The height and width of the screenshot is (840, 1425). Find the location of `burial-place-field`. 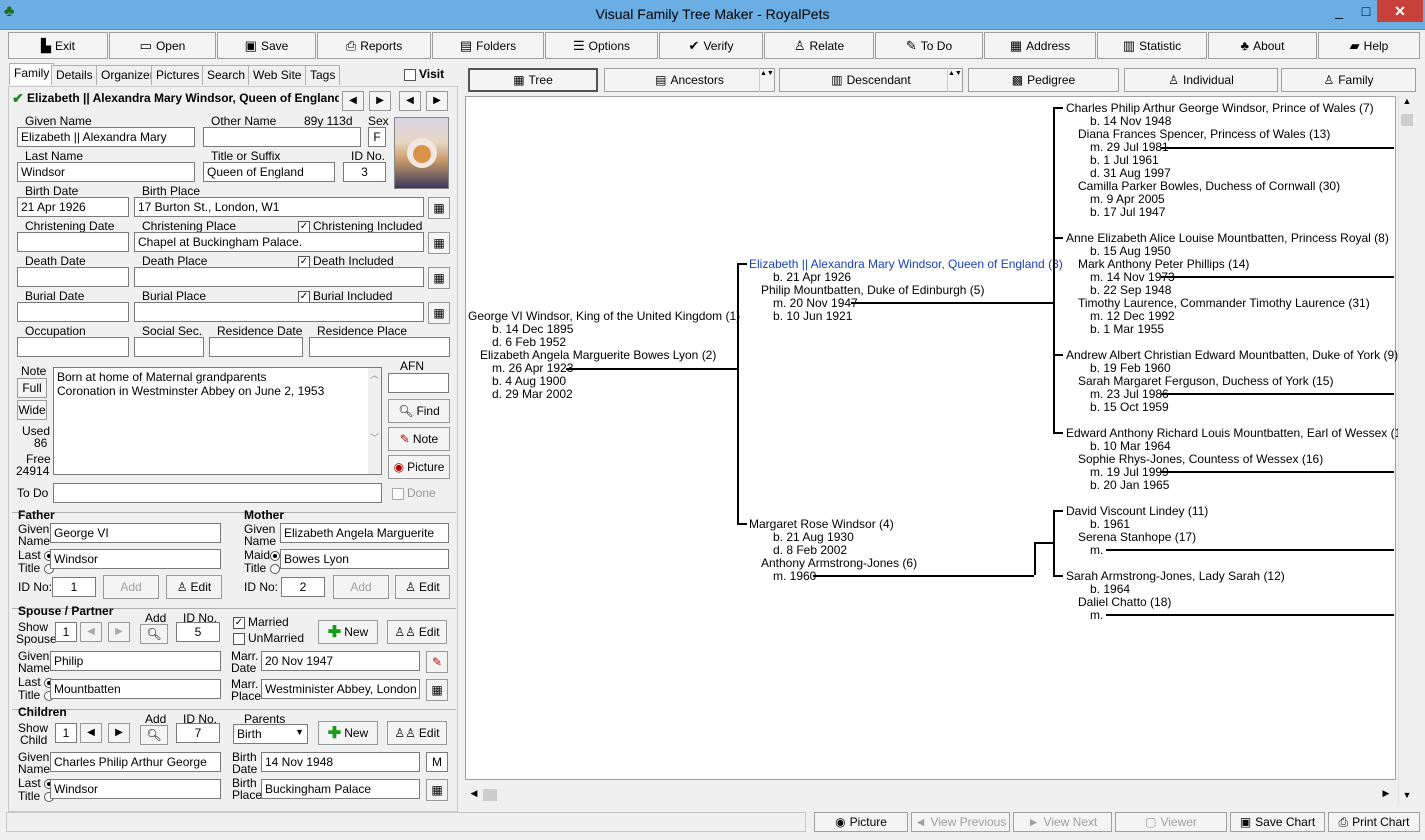

burial-place-field is located at coordinates (279, 312).